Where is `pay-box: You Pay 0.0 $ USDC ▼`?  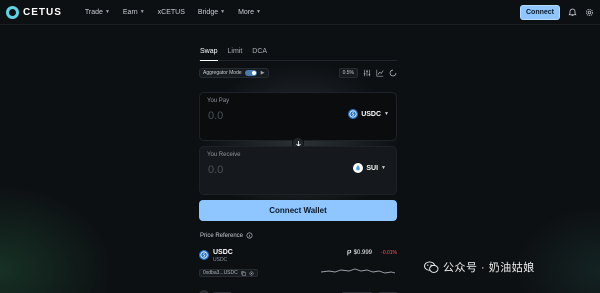
pay-box: You Pay 0.0 $ USDC ▼ is located at coordinates (298, 116).